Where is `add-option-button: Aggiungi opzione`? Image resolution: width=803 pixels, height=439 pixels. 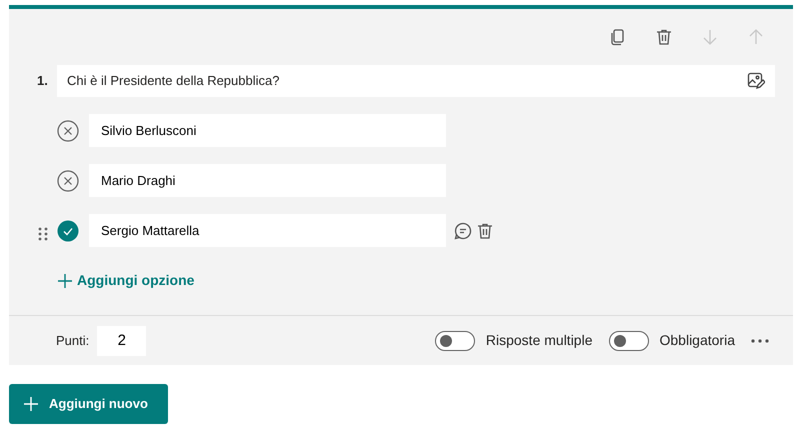
add-option-button: Aggiungi opzione is located at coordinates (125, 280).